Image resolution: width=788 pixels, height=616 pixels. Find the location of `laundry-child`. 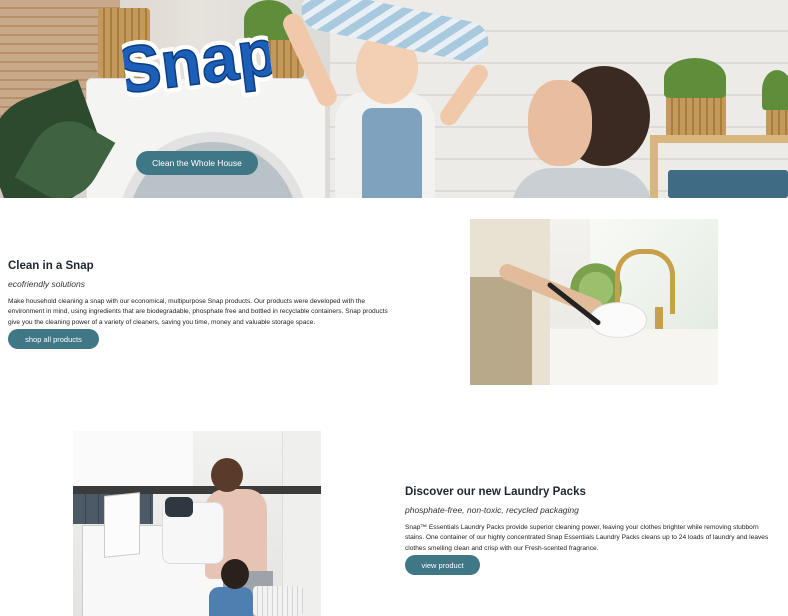

laundry-child is located at coordinates (231, 601).